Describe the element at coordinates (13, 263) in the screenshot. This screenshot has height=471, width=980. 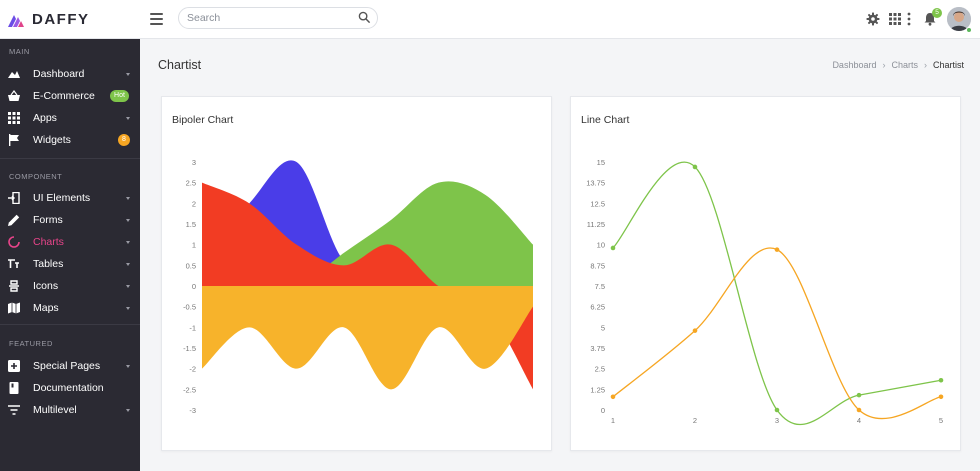
I see `table-icon` at that location.